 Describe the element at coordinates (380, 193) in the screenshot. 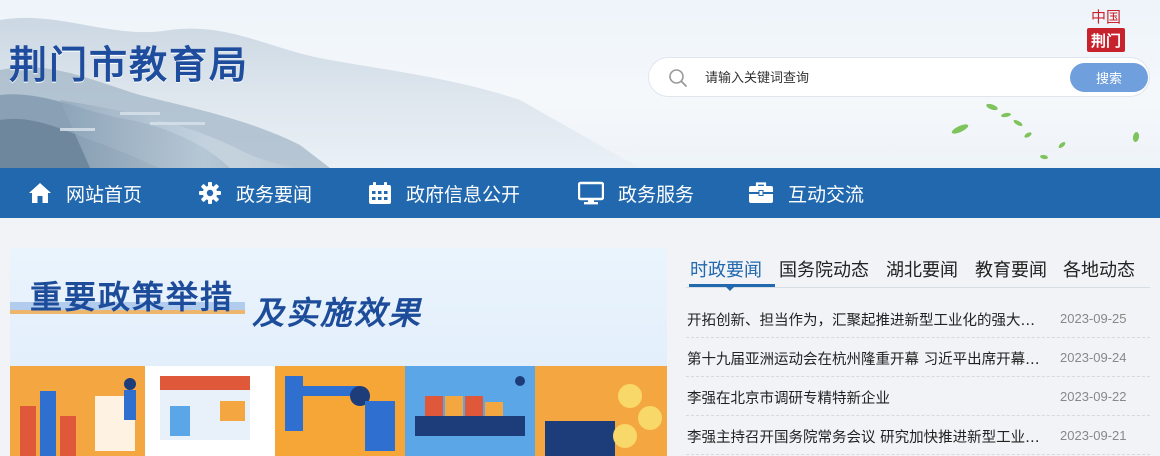

I see `calendar-icon` at that location.